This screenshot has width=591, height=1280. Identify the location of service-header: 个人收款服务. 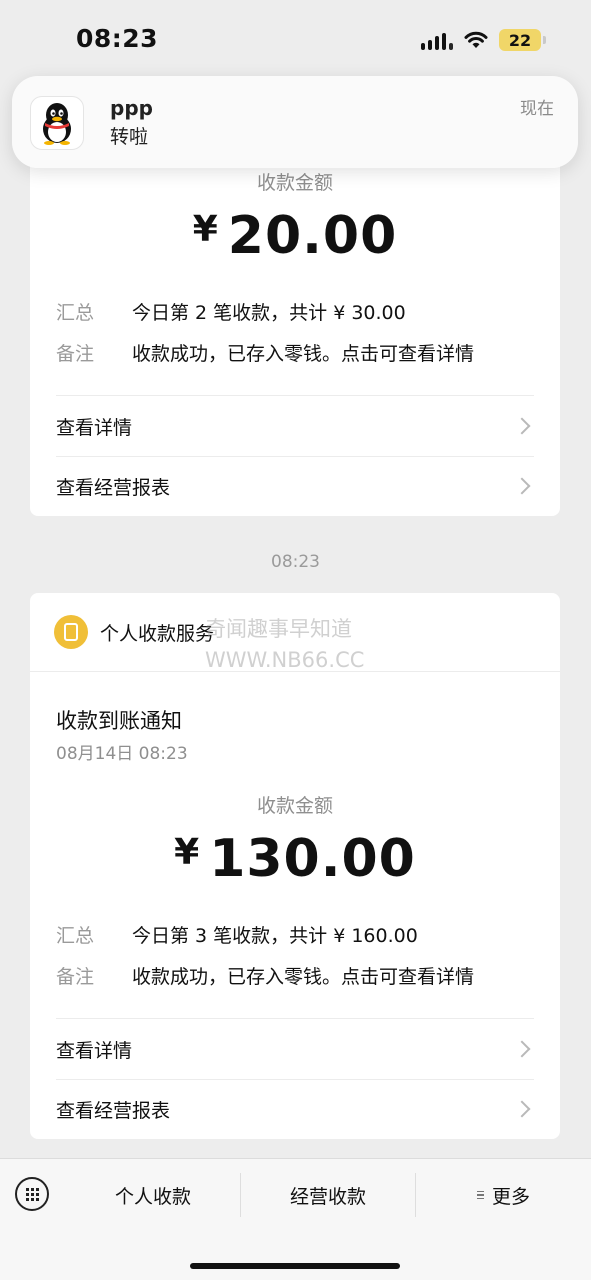
(134, 632).